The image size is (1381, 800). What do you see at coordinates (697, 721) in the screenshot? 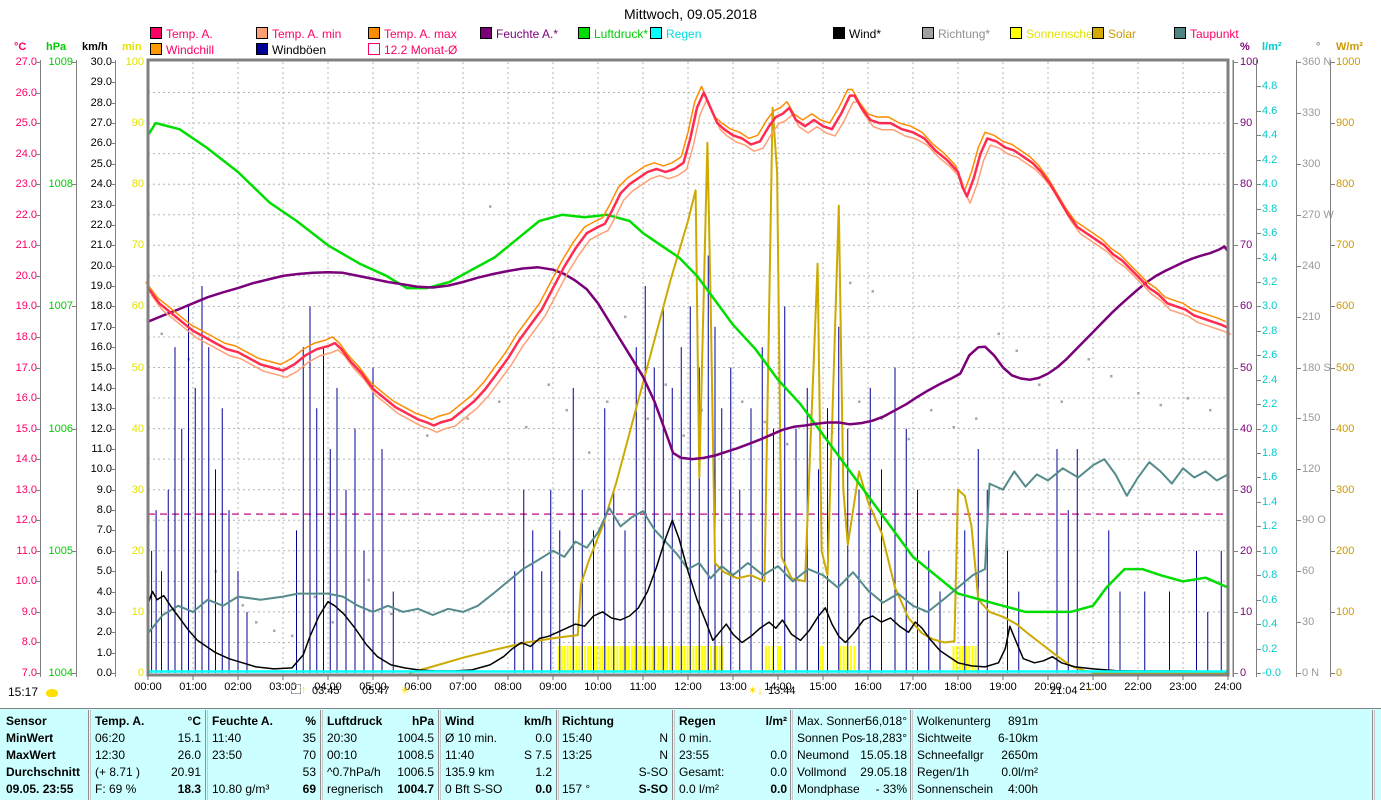
I see `table-group-title: Regen` at bounding box center [697, 721].